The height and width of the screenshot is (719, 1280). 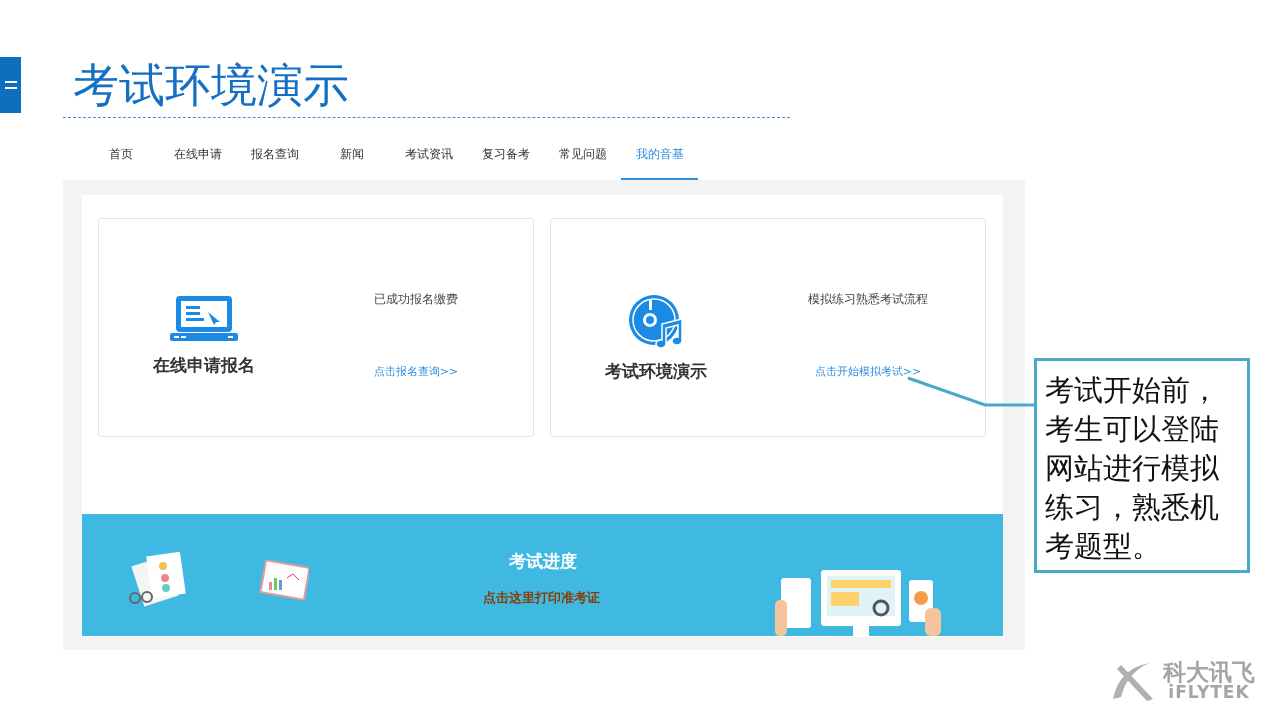 I want to click on card-title: 考试环境演示, so click(x=656, y=371).